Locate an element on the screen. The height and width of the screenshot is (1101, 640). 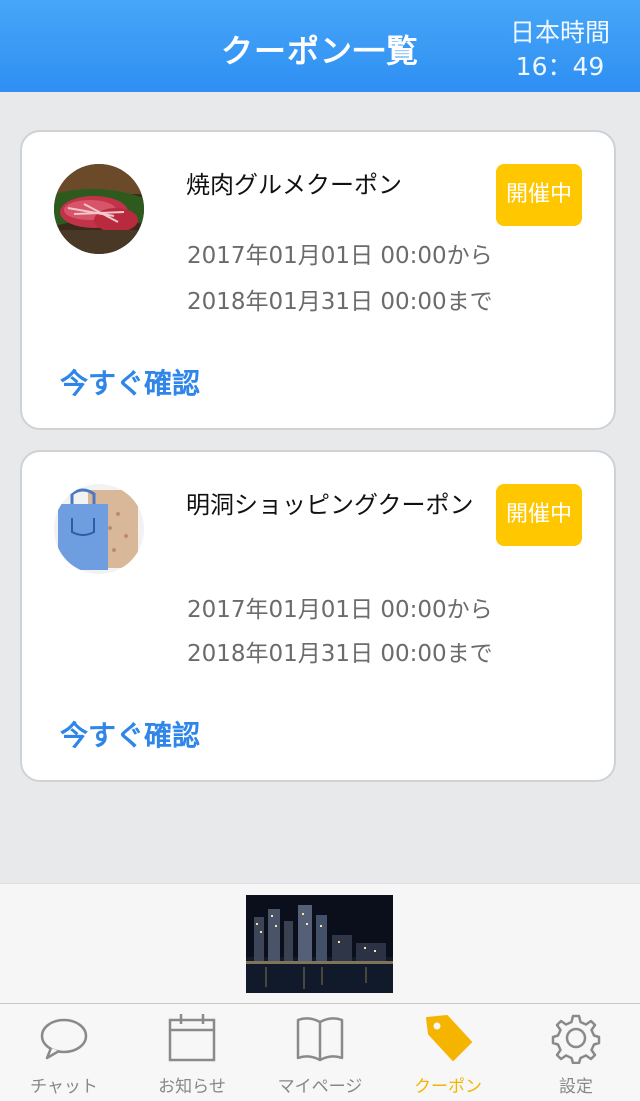
tab-label: チャット is located at coordinates (64, 1087).